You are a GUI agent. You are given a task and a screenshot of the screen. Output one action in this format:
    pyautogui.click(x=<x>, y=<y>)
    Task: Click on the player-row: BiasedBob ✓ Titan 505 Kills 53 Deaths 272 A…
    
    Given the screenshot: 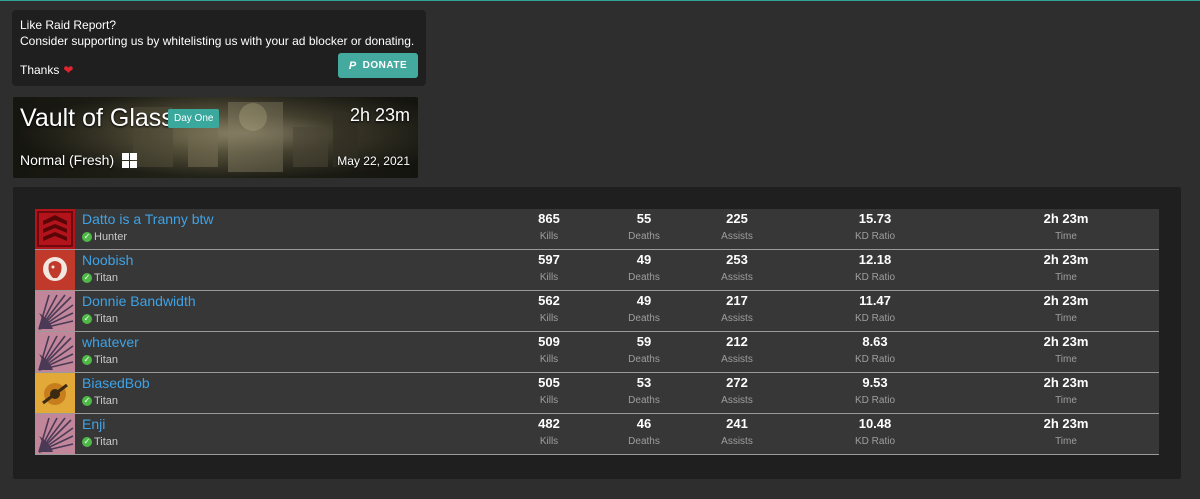 What is the action you would take?
    pyautogui.click(x=597, y=393)
    